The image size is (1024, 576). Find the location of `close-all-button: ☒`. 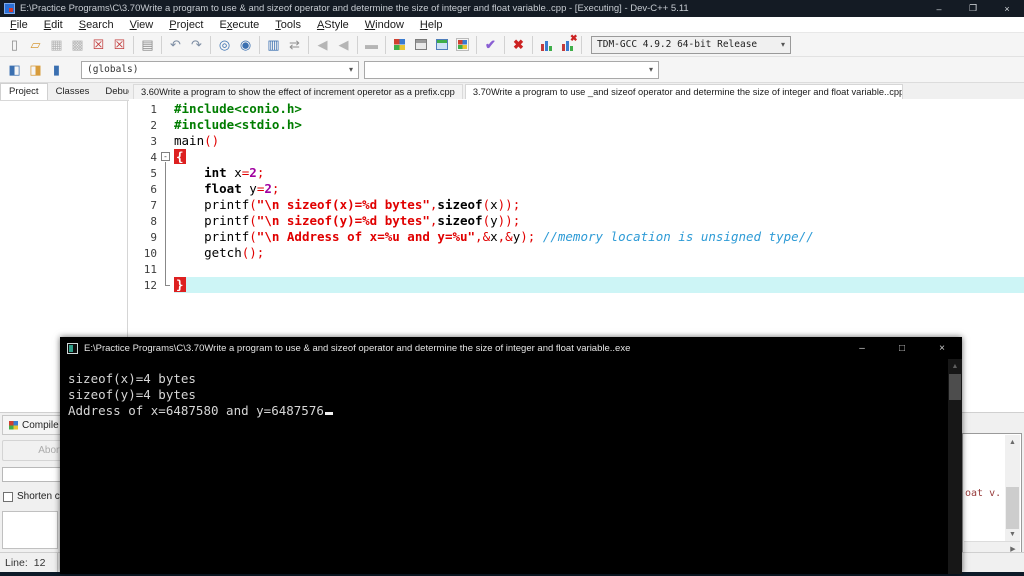

close-all-button: ☒ is located at coordinates (119, 45).